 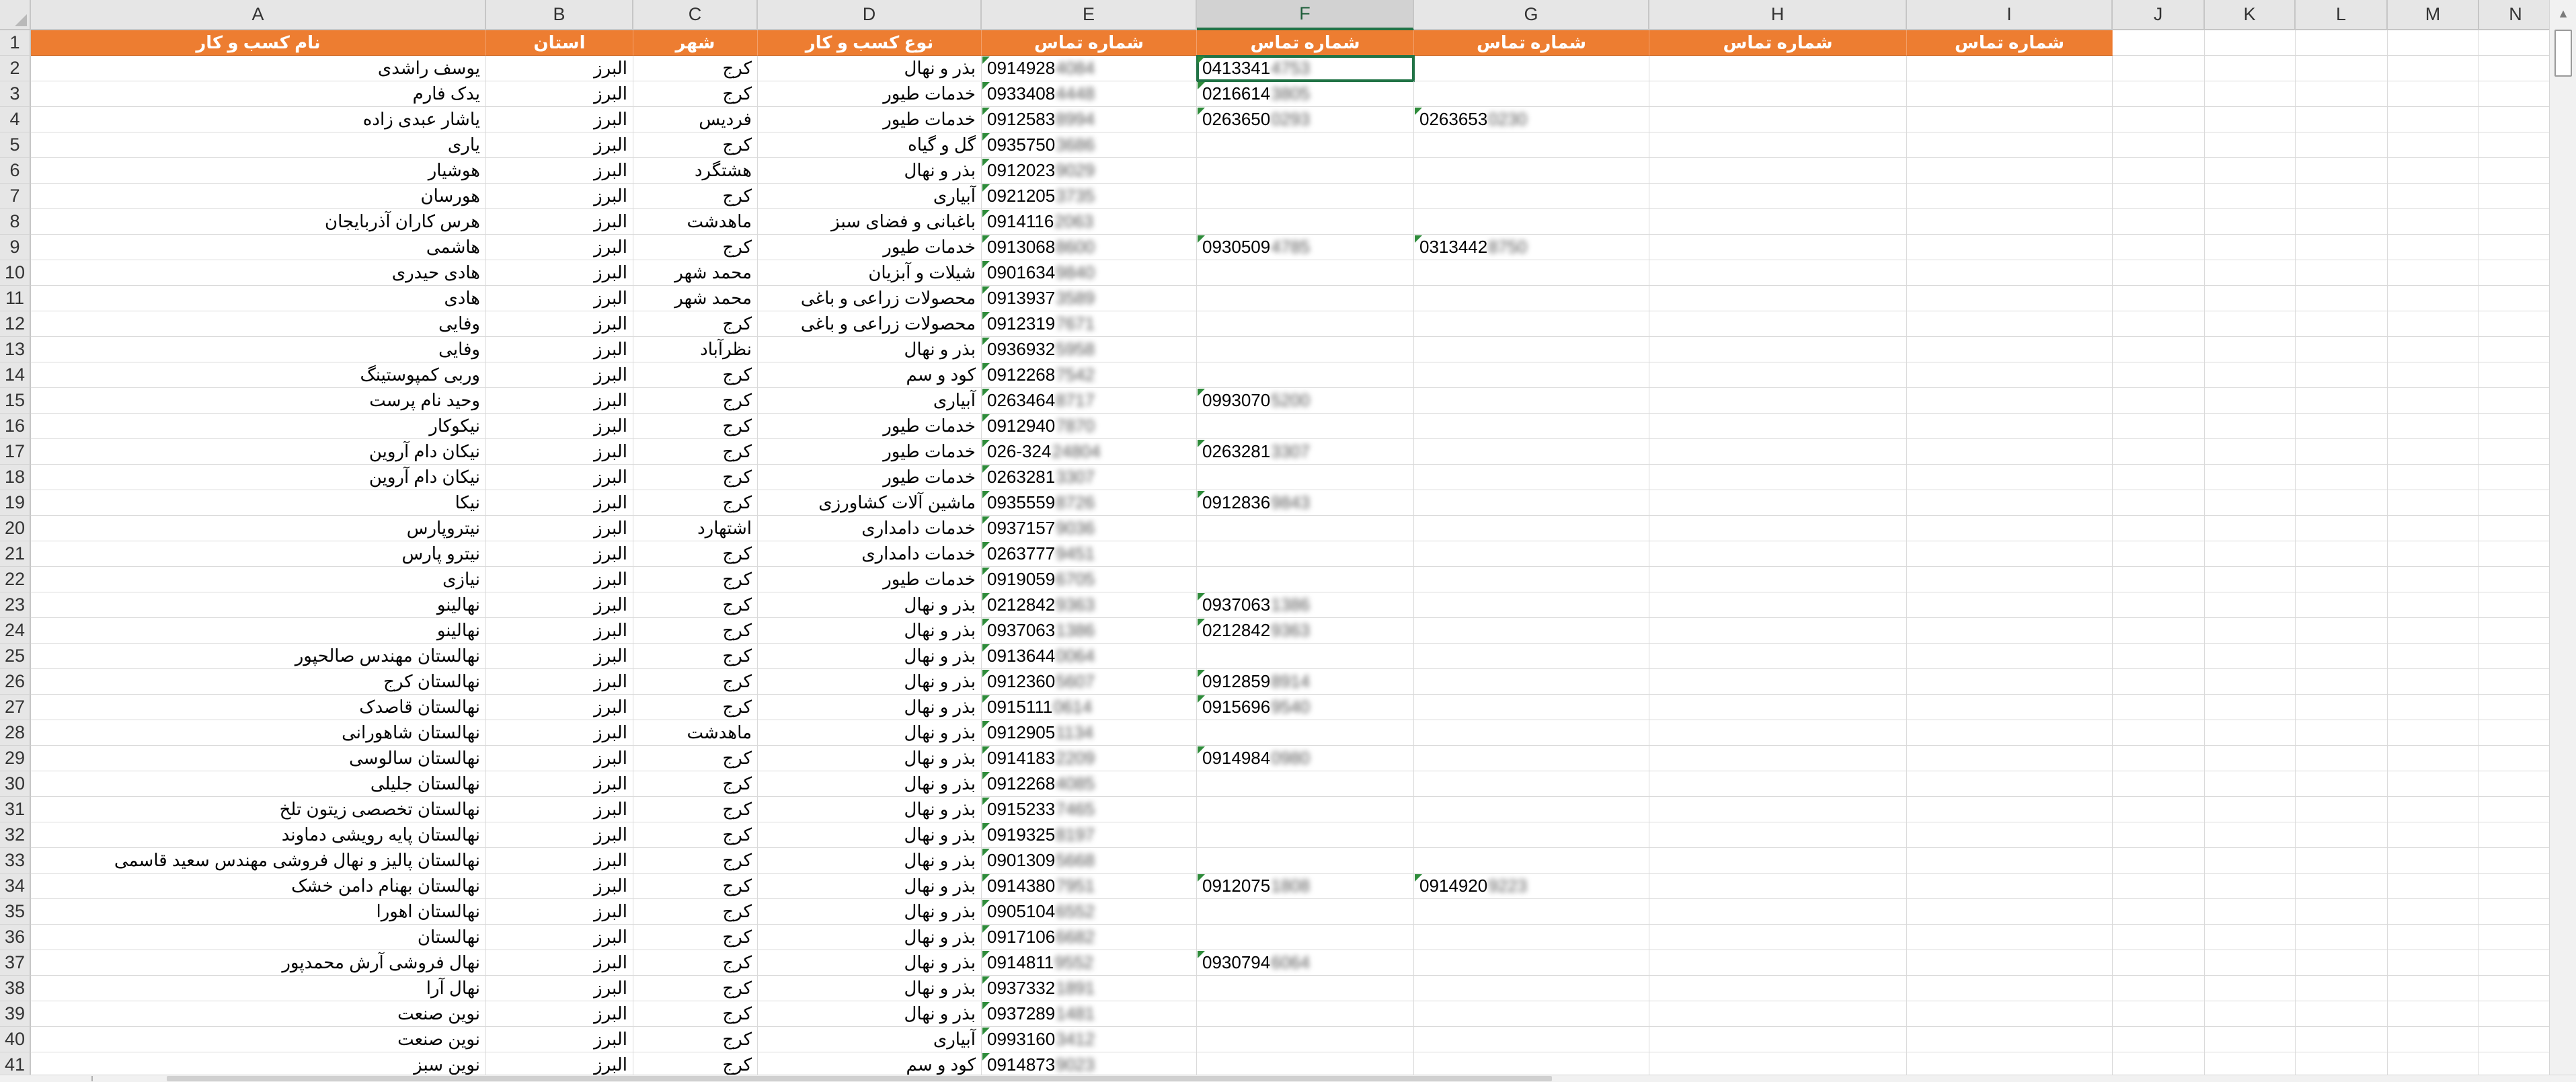 I want to click on cell-h14, so click(x=1778, y=375).